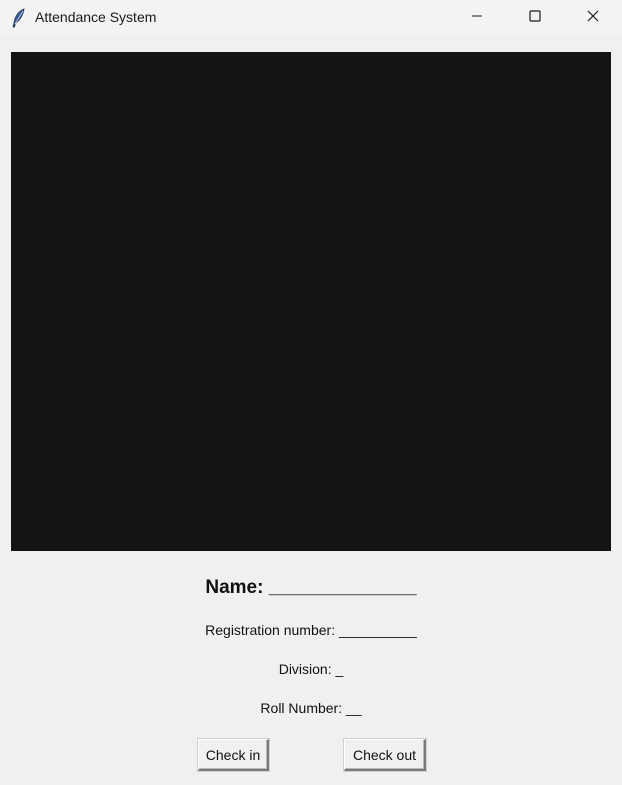 The width and height of the screenshot is (622, 785). I want to click on division-label: Division: _, so click(311, 669).